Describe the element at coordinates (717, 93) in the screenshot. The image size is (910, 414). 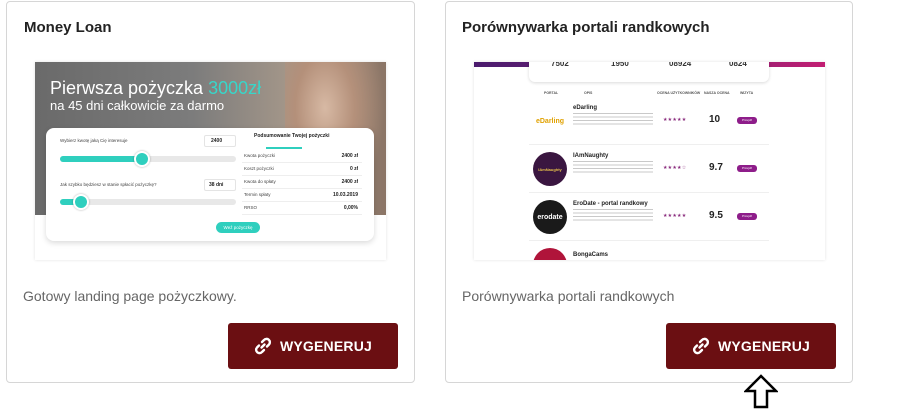
I see `column-header: NASZA OCENA` at that location.